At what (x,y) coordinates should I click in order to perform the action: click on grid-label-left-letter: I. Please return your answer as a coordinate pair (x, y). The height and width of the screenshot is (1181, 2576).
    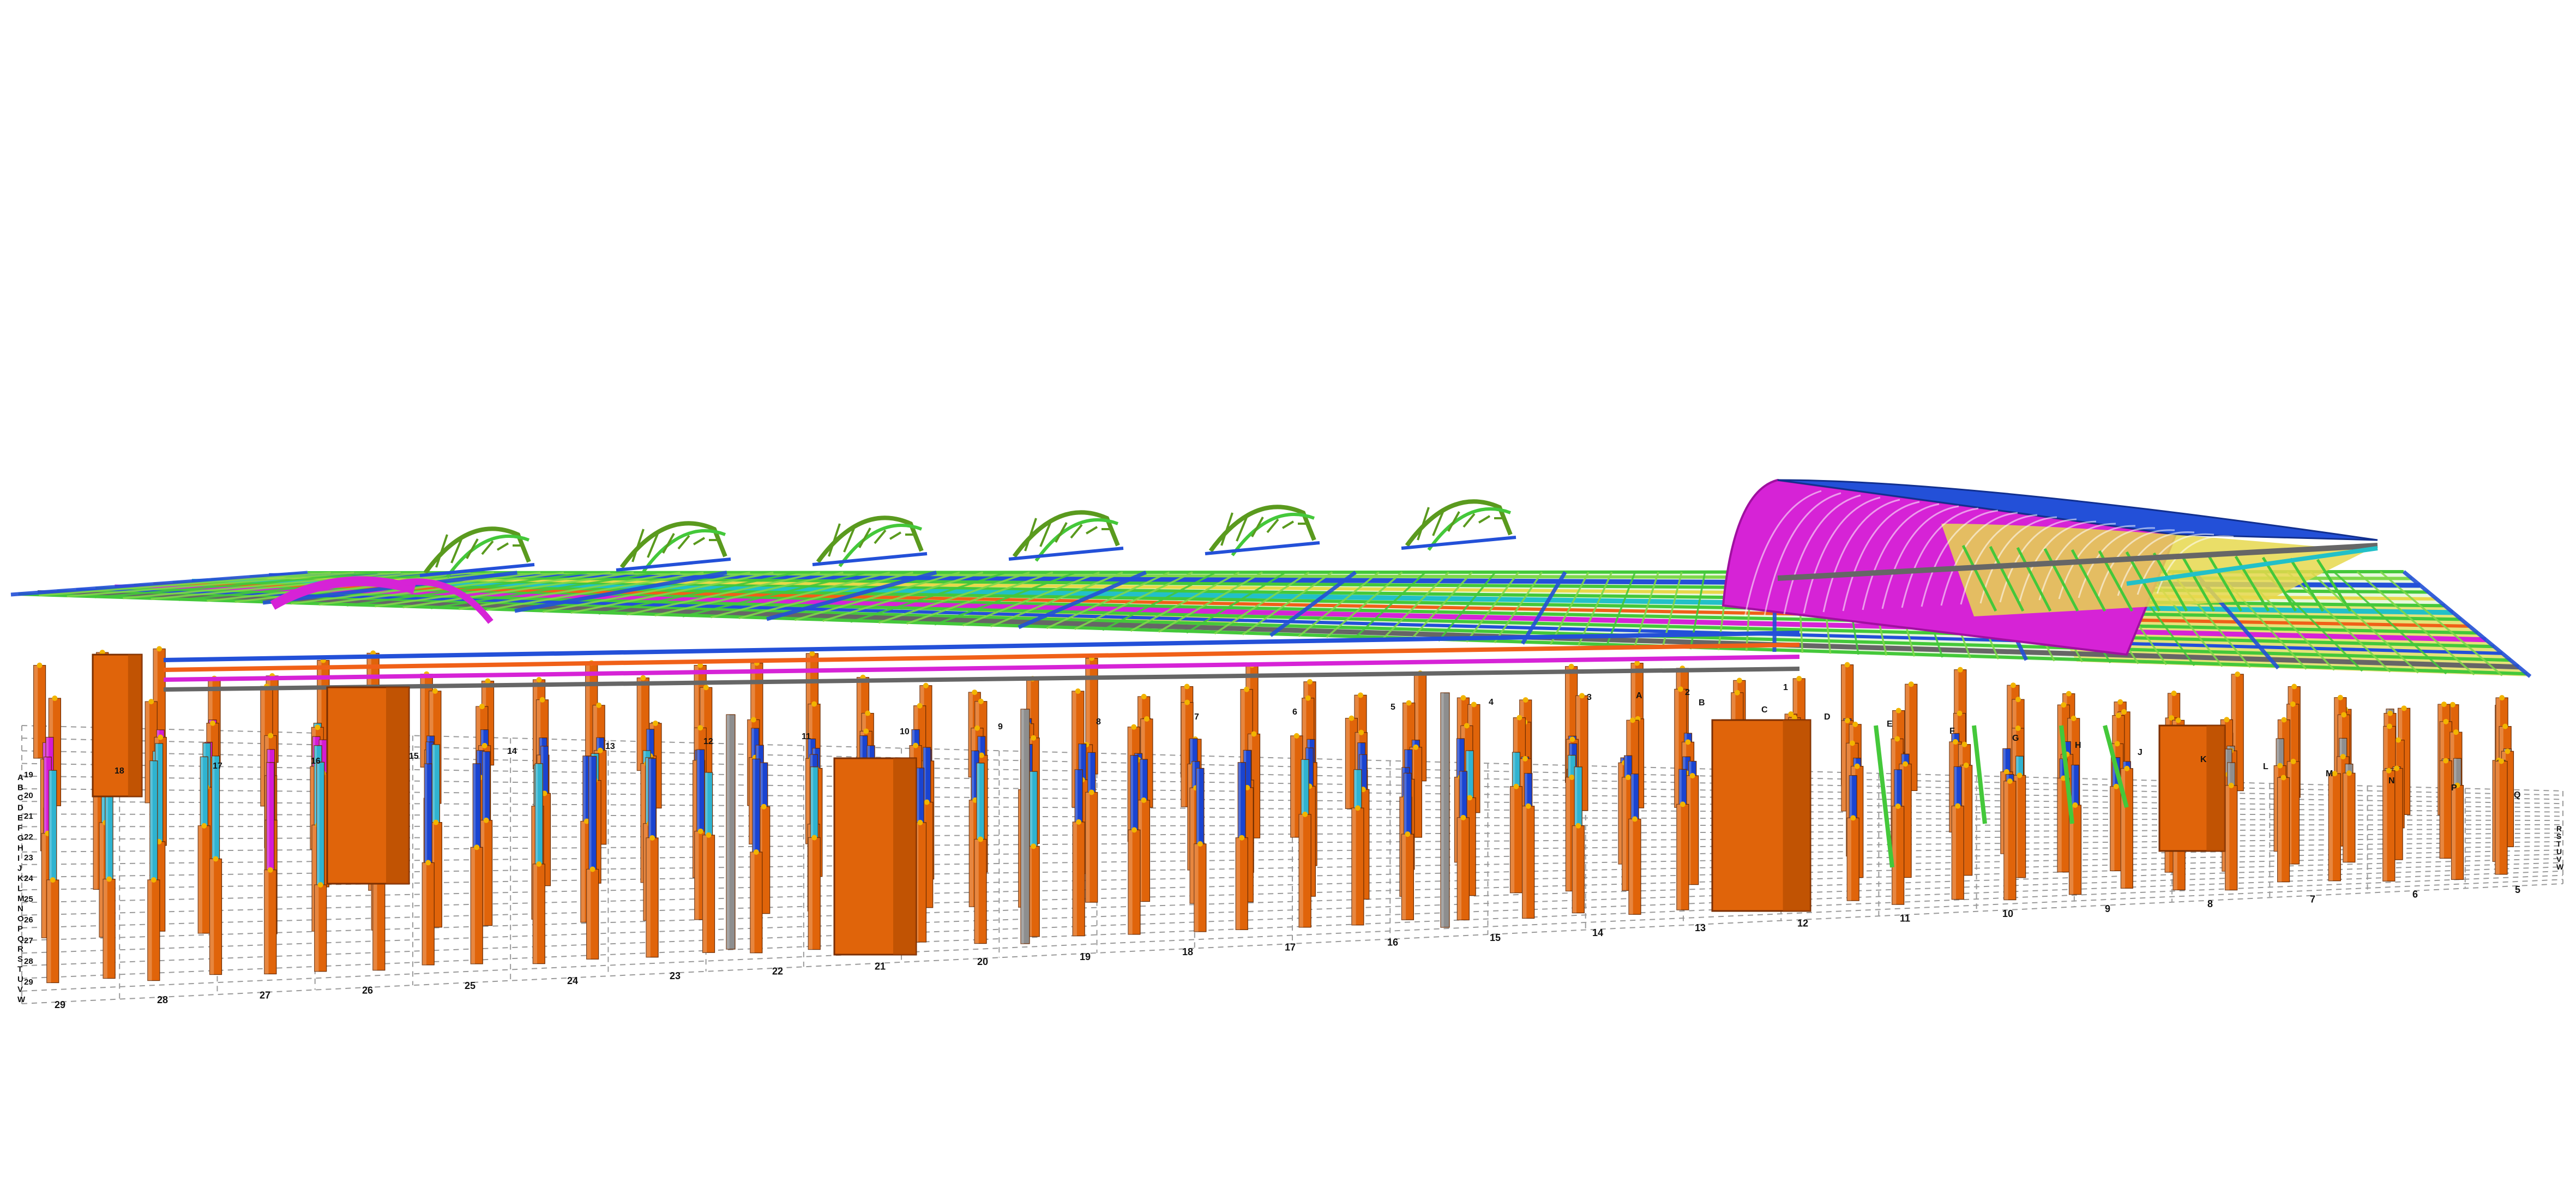
    Looking at the image, I should click on (18, 858).